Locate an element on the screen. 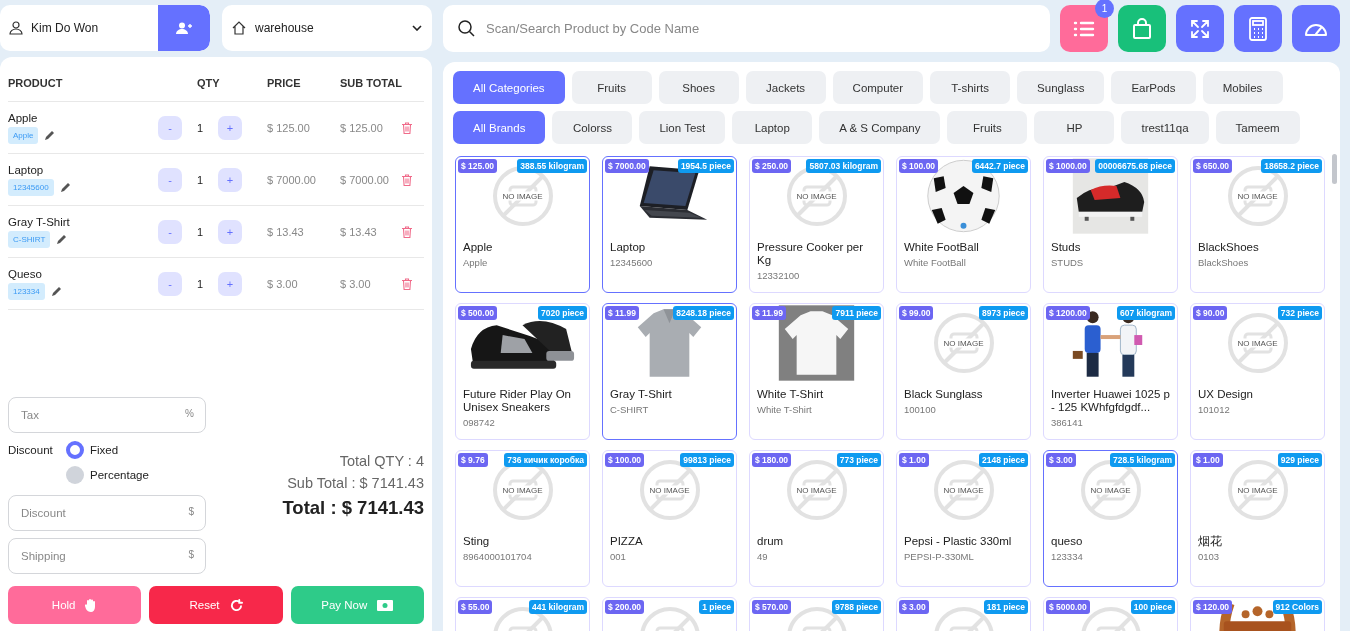 This screenshot has height=631, width=1350. stock-badge: 1 piece is located at coordinates (716, 607).